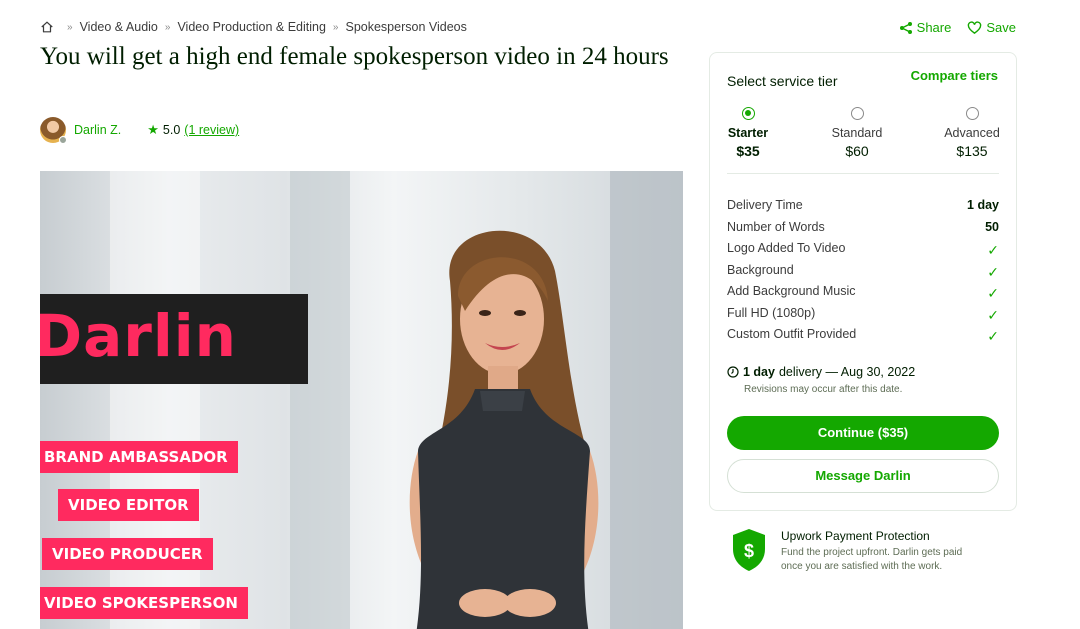  I want to click on feature-label: Number of Words, so click(776, 226).